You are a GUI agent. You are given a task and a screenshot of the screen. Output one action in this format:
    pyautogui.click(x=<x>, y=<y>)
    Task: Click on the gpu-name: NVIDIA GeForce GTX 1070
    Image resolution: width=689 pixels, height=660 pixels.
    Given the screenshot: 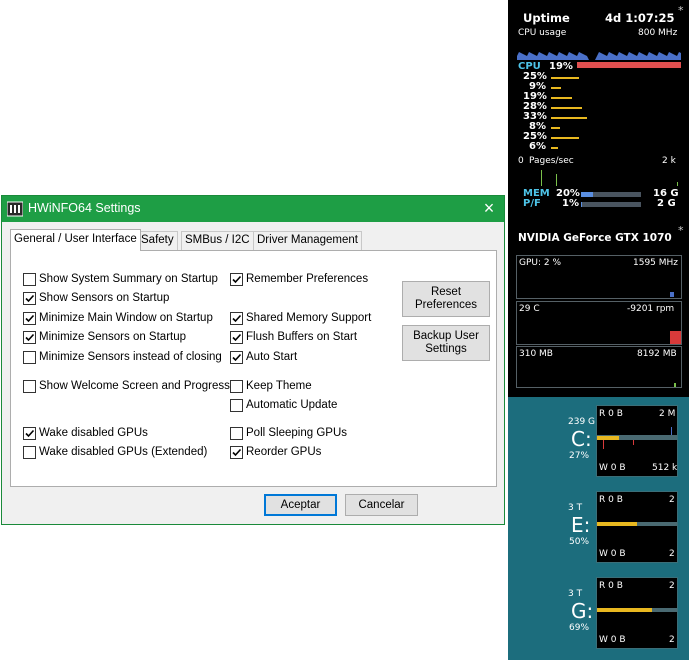 What is the action you would take?
    pyautogui.click(x=595, y=238)
    